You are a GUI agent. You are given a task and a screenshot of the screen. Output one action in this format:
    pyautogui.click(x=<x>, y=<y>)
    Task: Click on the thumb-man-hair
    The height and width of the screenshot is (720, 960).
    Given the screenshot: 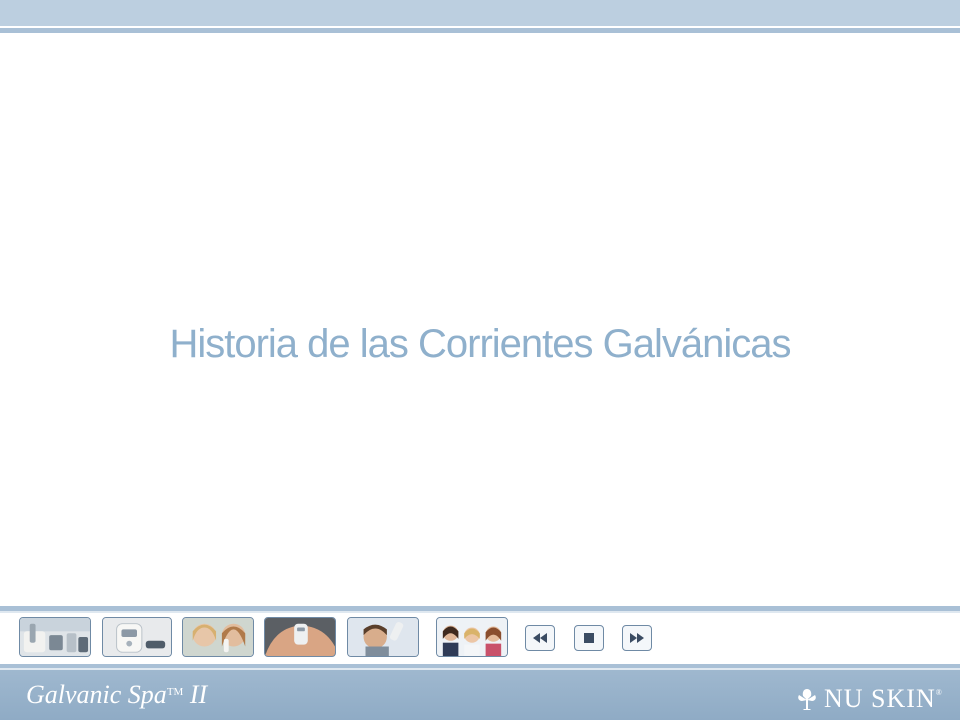 What is the action you would take?
    pyautogui.click(x=383, y=637)
    